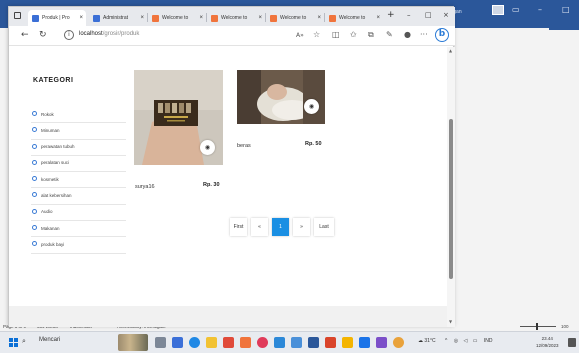 The height and width of the screenshot is (353, 579). Describe the element at coordinates (488, 341) in the screenshot. I see `input-language: IND` at that location.